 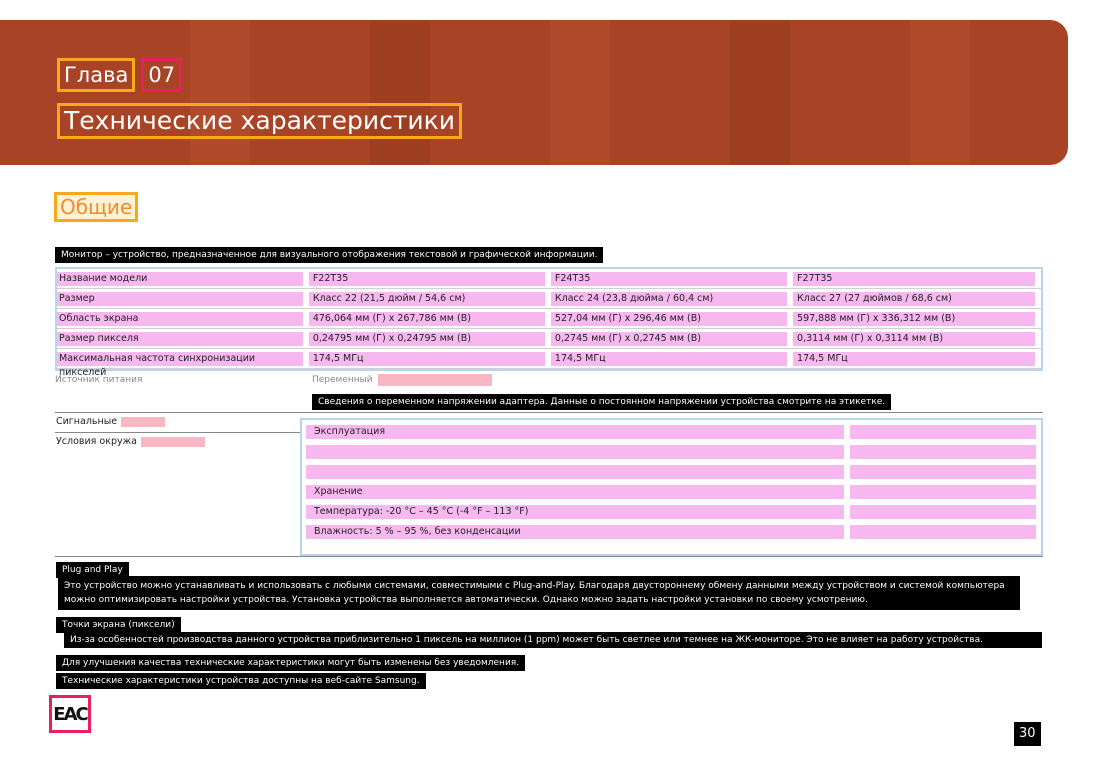 What do you see at coordinates (669, 298) in the screenshot?
I see `spec-value: Класс 24 (23,8 дюйма / 60,4 см)` at bounding box center [669, 298].